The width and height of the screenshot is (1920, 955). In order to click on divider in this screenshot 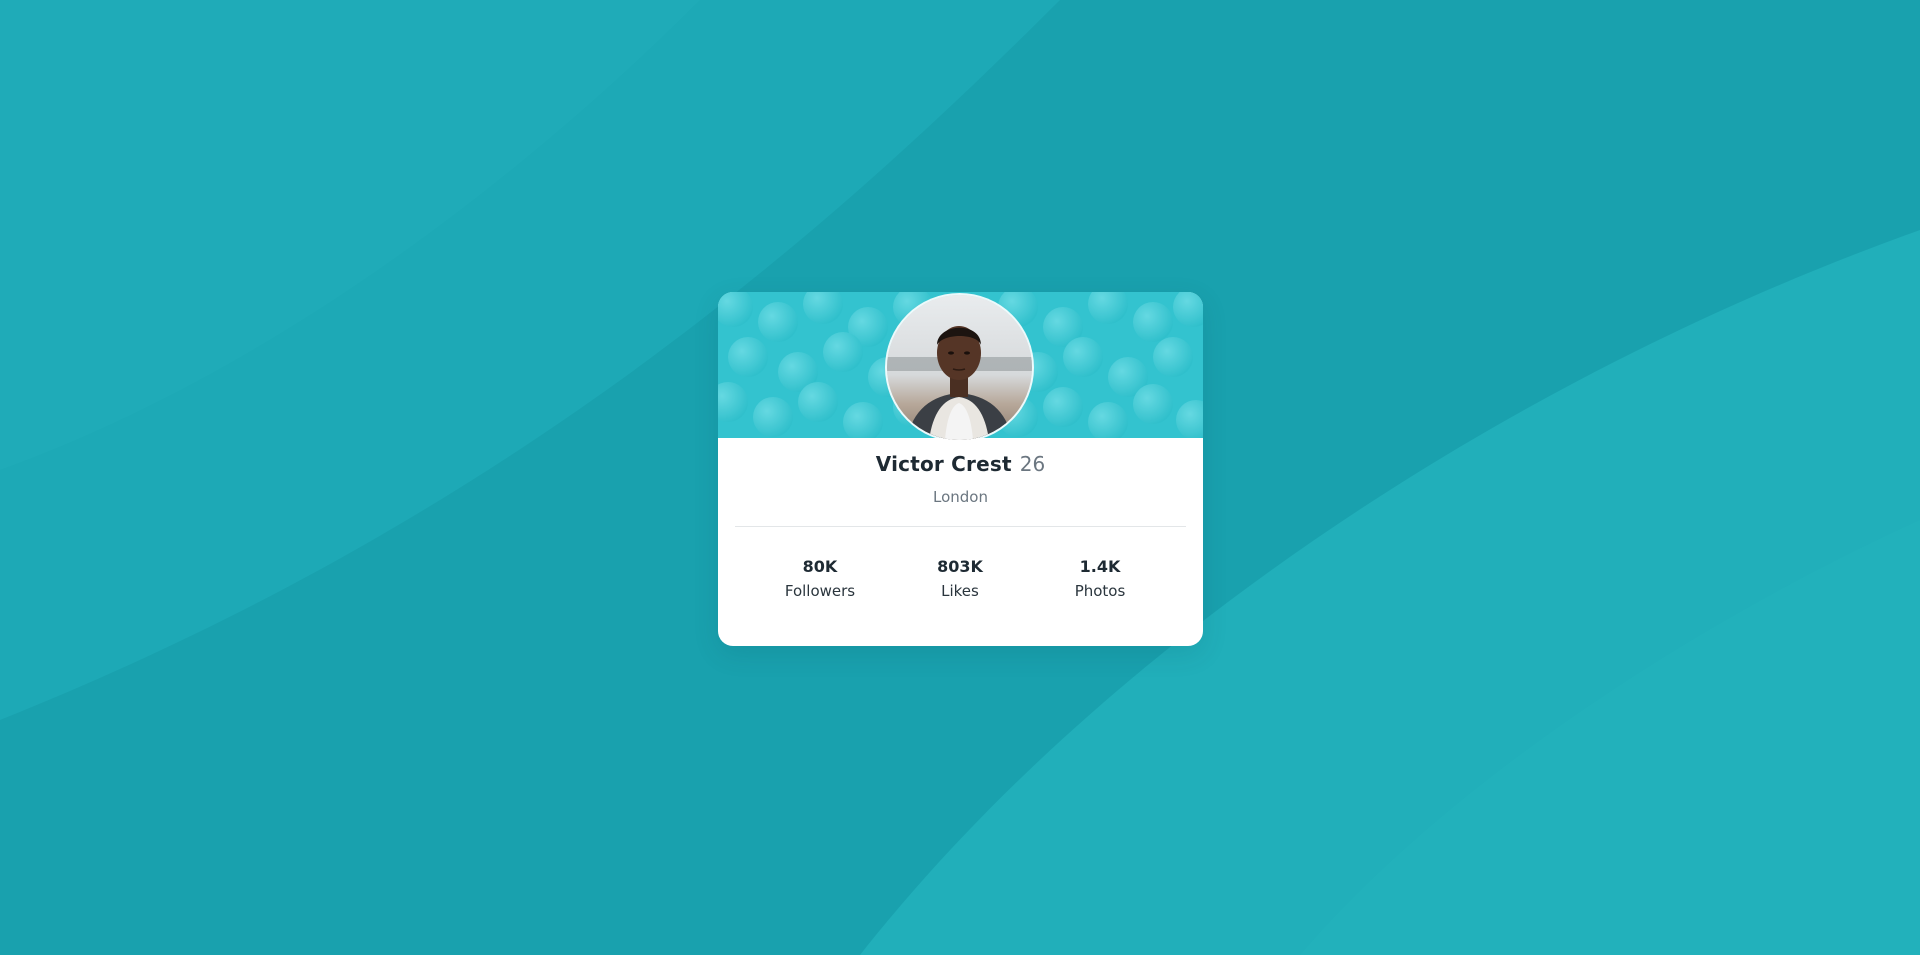, I will do `click(960, 526)`.